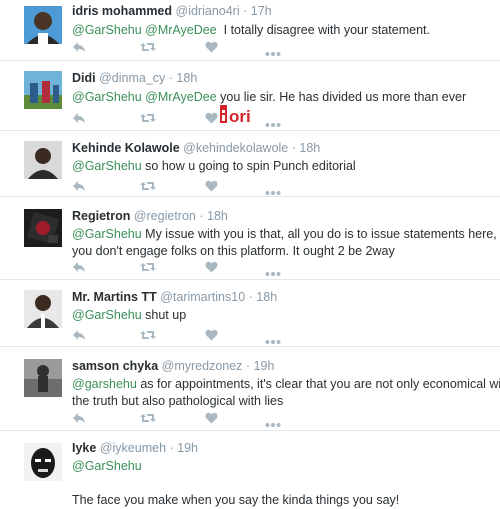  I want to click on tweet-header: Iyke @iykeumeh · 19h, so click(283, 448).